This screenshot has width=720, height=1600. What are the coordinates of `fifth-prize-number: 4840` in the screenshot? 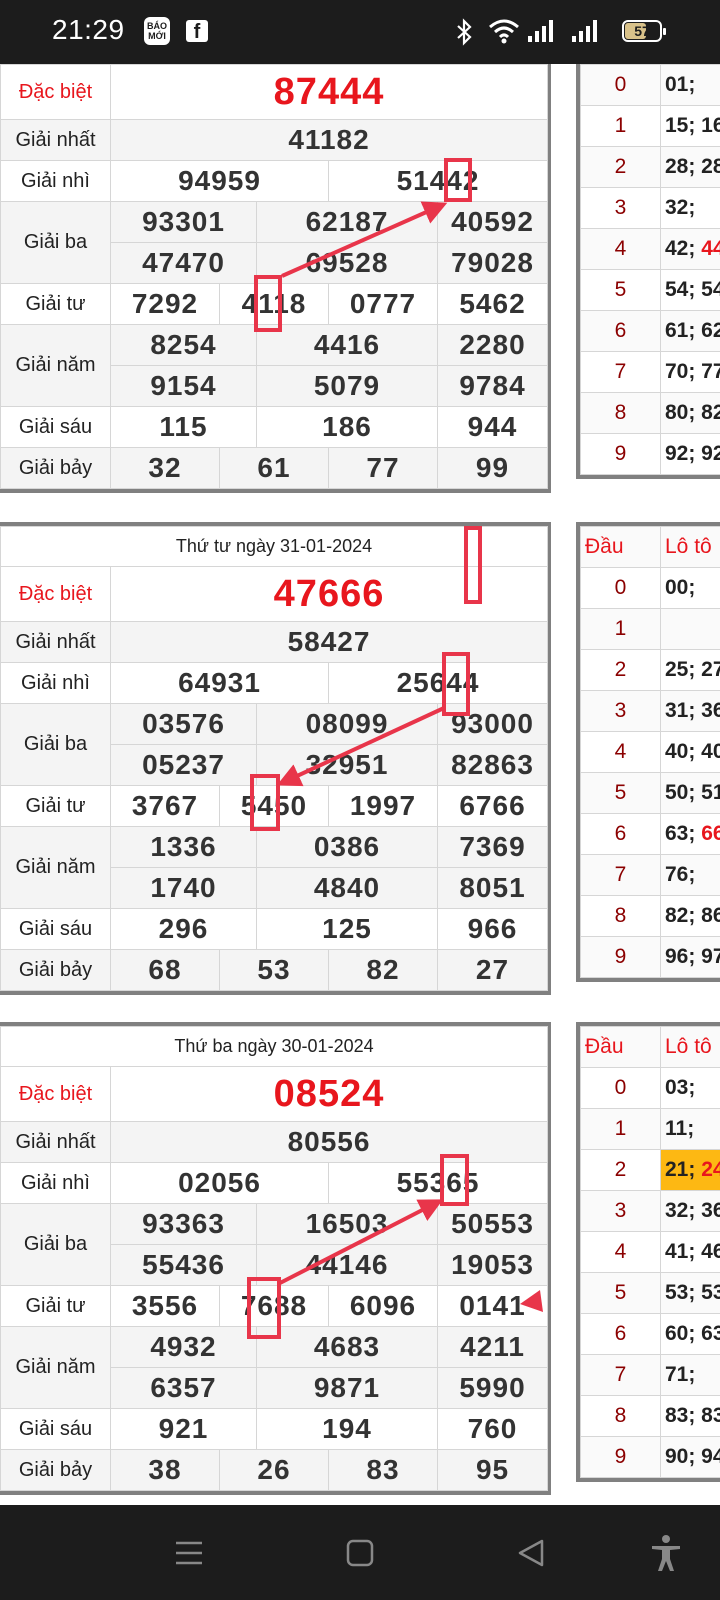 It's located at (347, 888).